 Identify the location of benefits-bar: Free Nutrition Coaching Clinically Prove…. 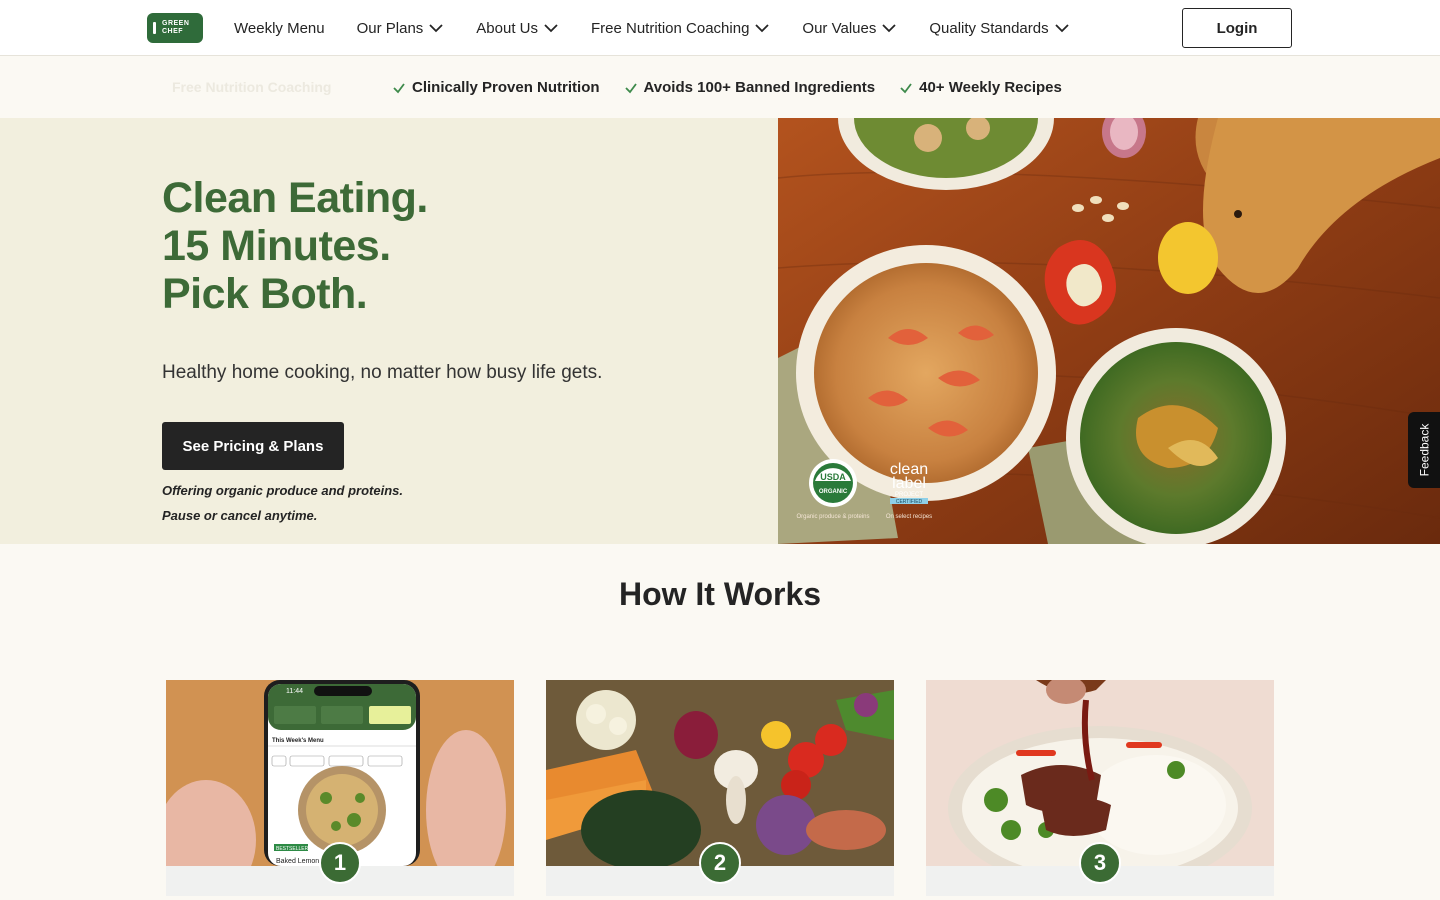
(720, 87).